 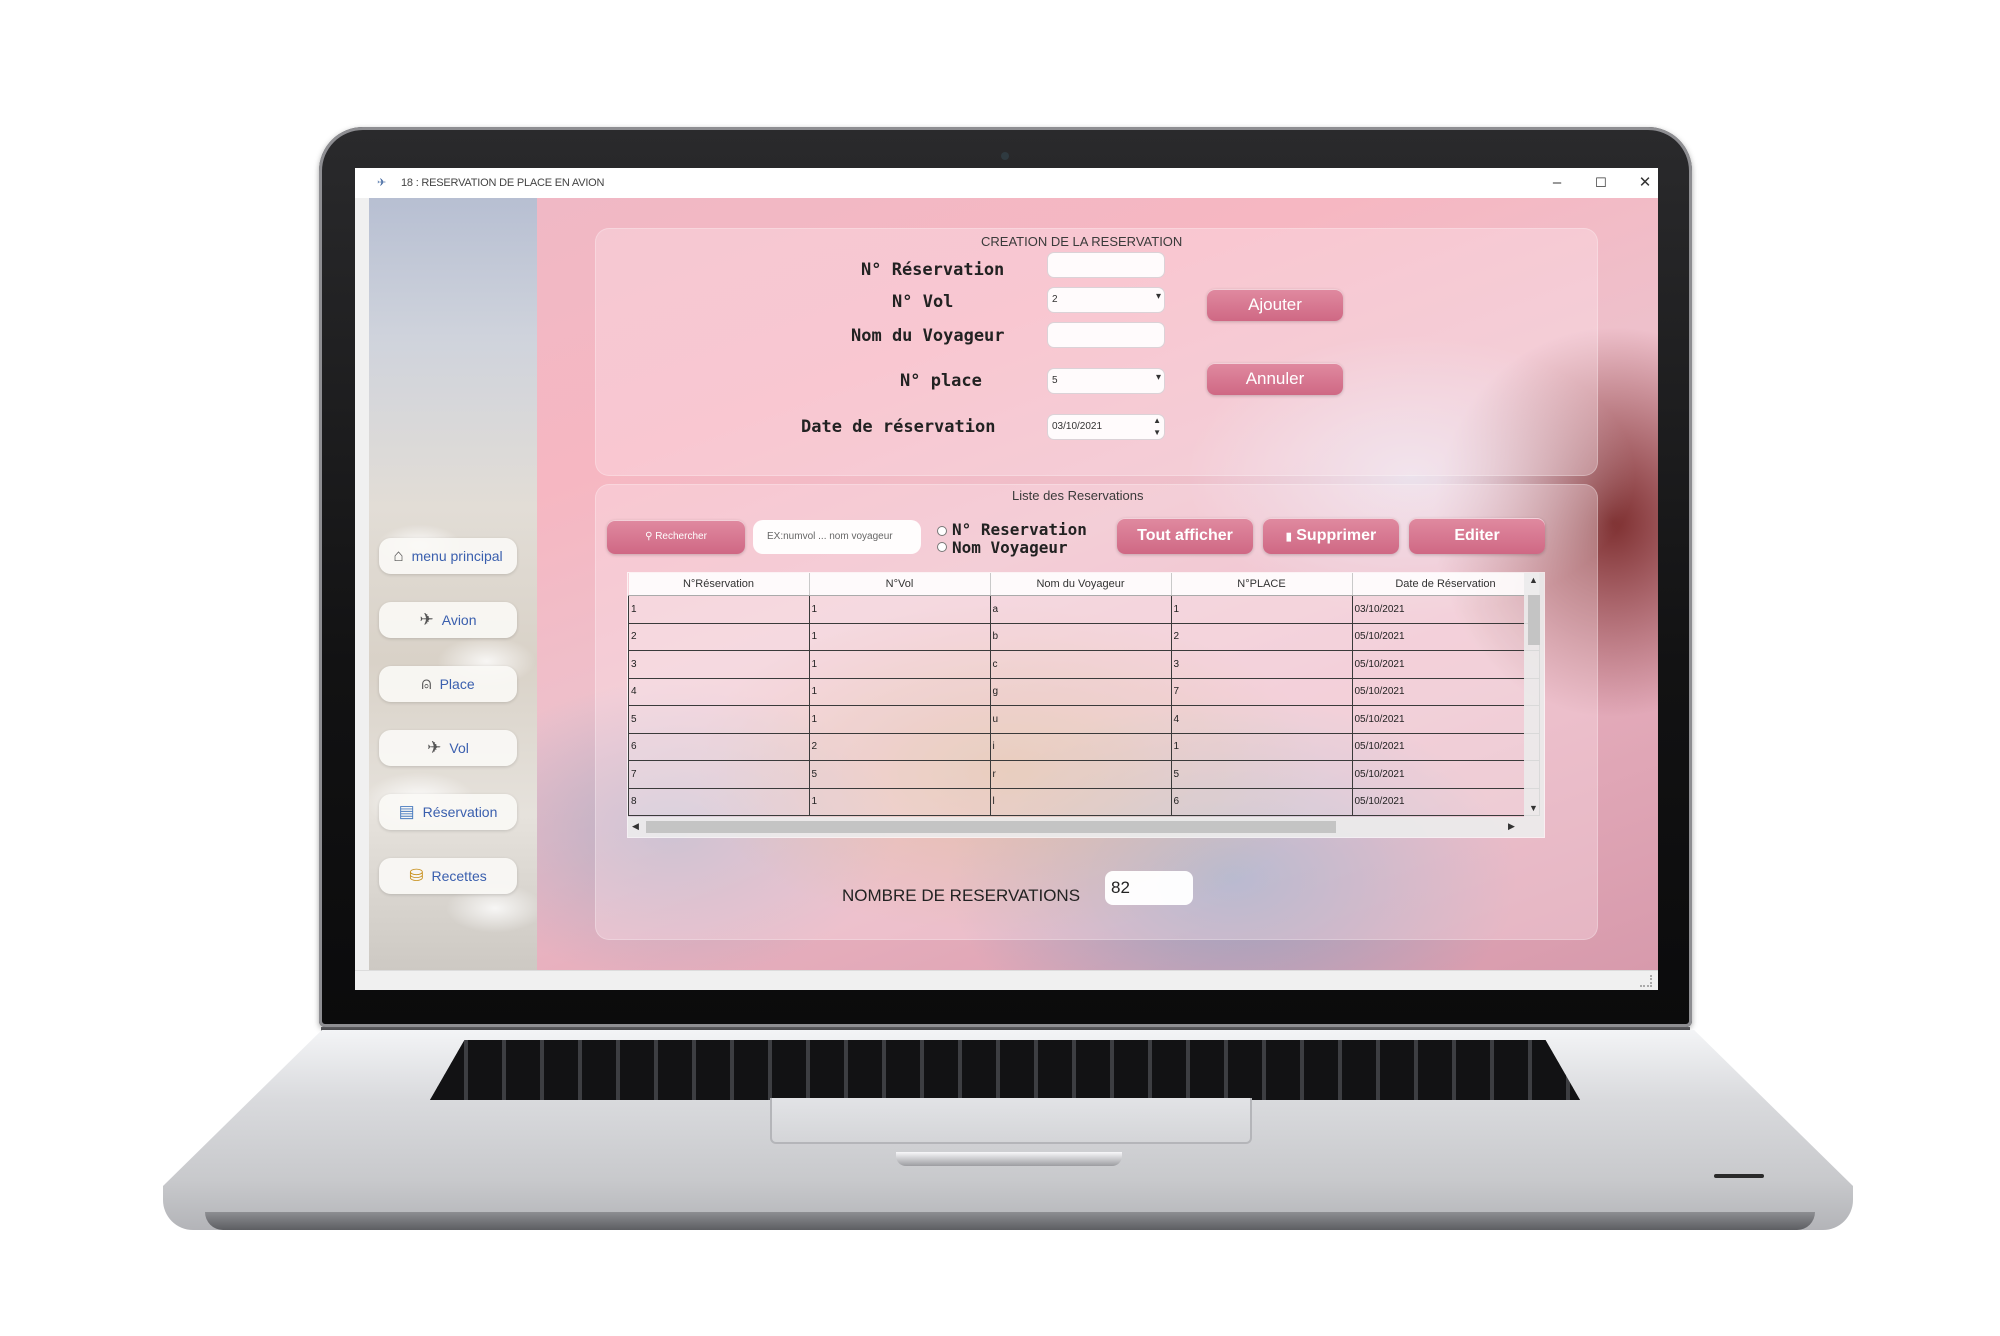 I want to click on date-reservation-value: 03/10/2021, so click(x=1077, y=426).